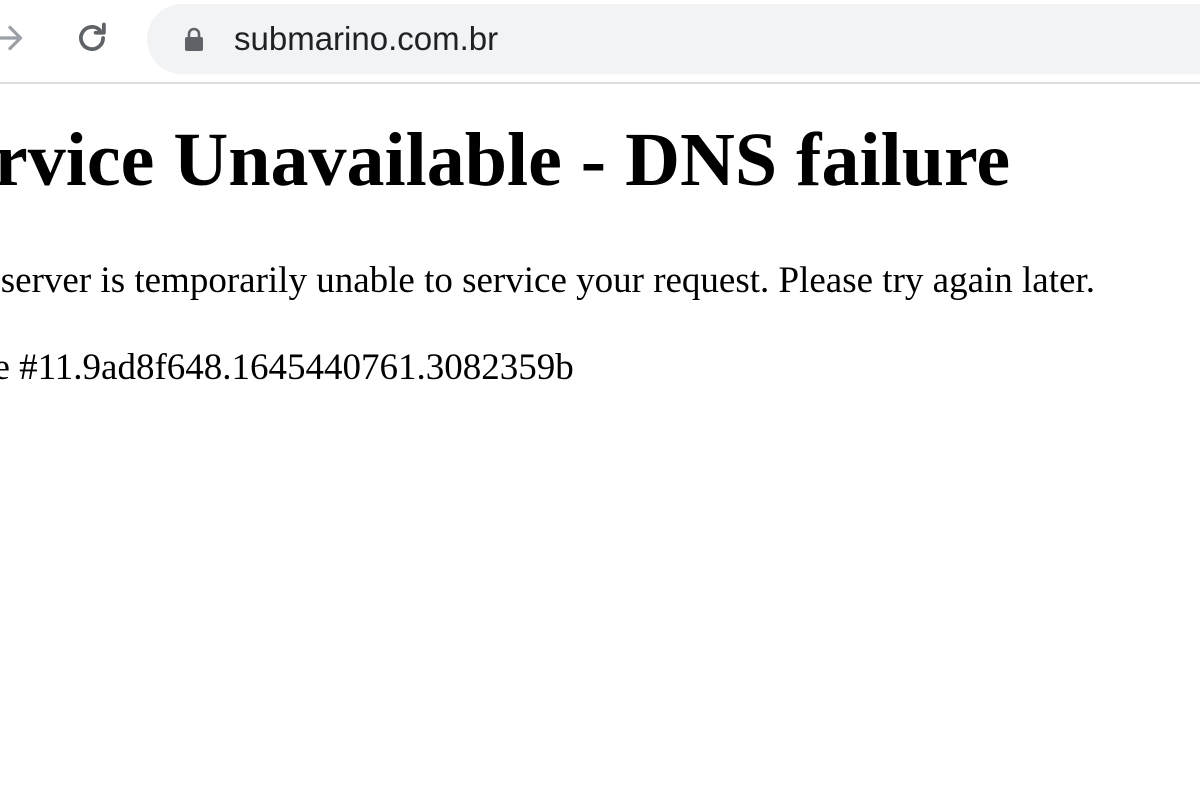  What do you see at coordinates (673, 39) in the screenshot?
I see `address-bar: submarino.com.br` at bounding box center [673, 39].